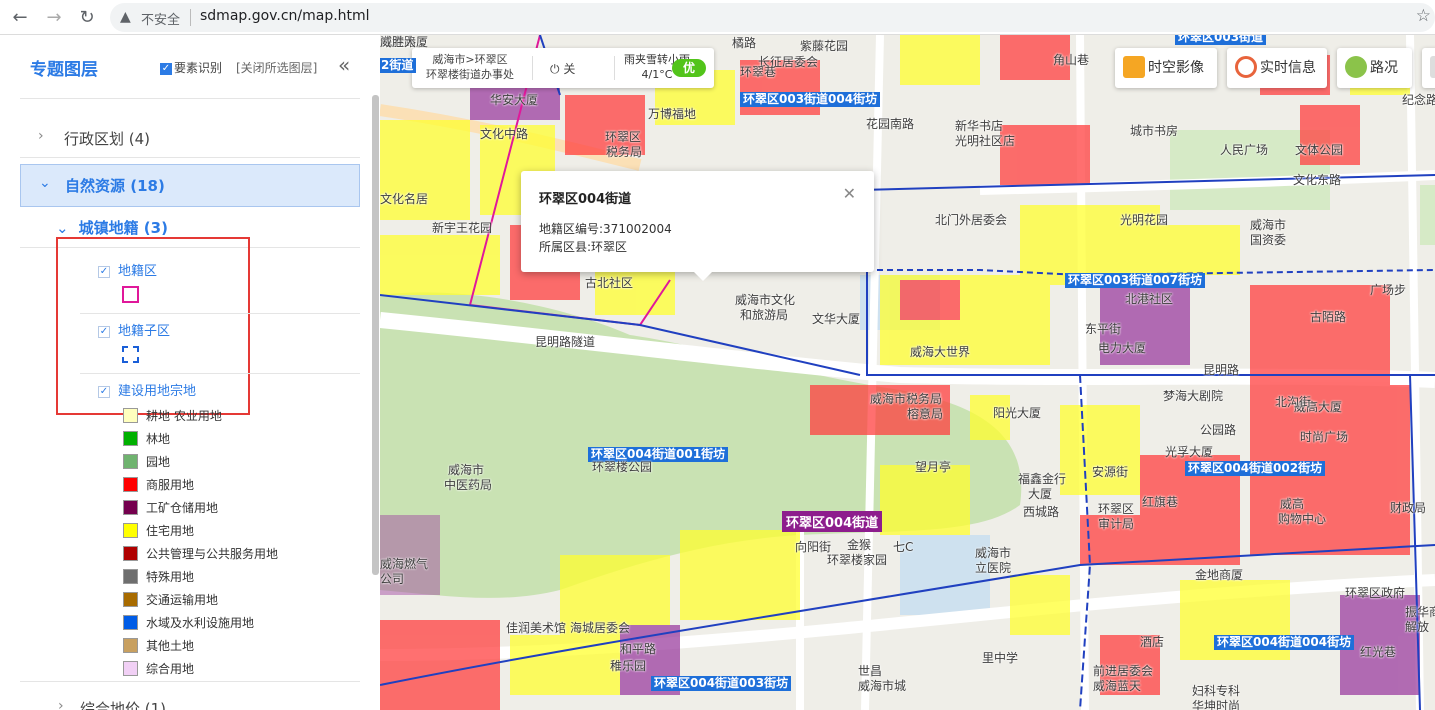 The height and width of the screenshot is (710, 1435). Describe the element at coordinates (1388, 290) in the screenshot. I see `map-label: 广场步` at that location.